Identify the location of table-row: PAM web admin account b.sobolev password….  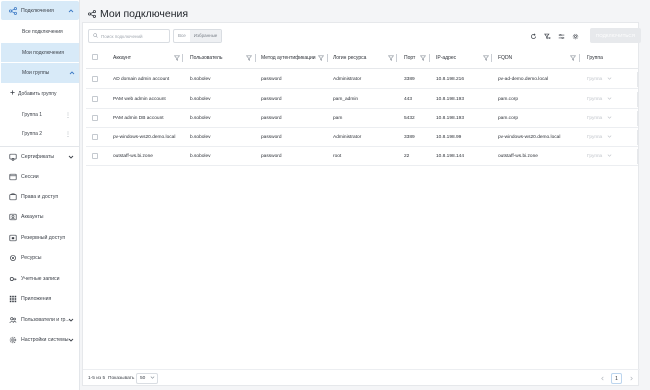
(362, 99).